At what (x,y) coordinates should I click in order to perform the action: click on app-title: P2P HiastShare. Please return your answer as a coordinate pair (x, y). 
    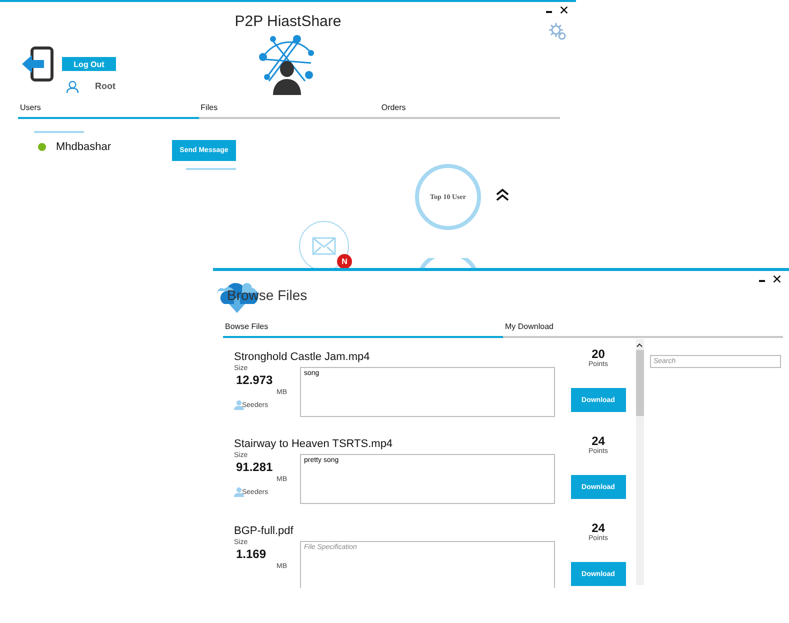
    Looking at the image, I should click on (288, 21).